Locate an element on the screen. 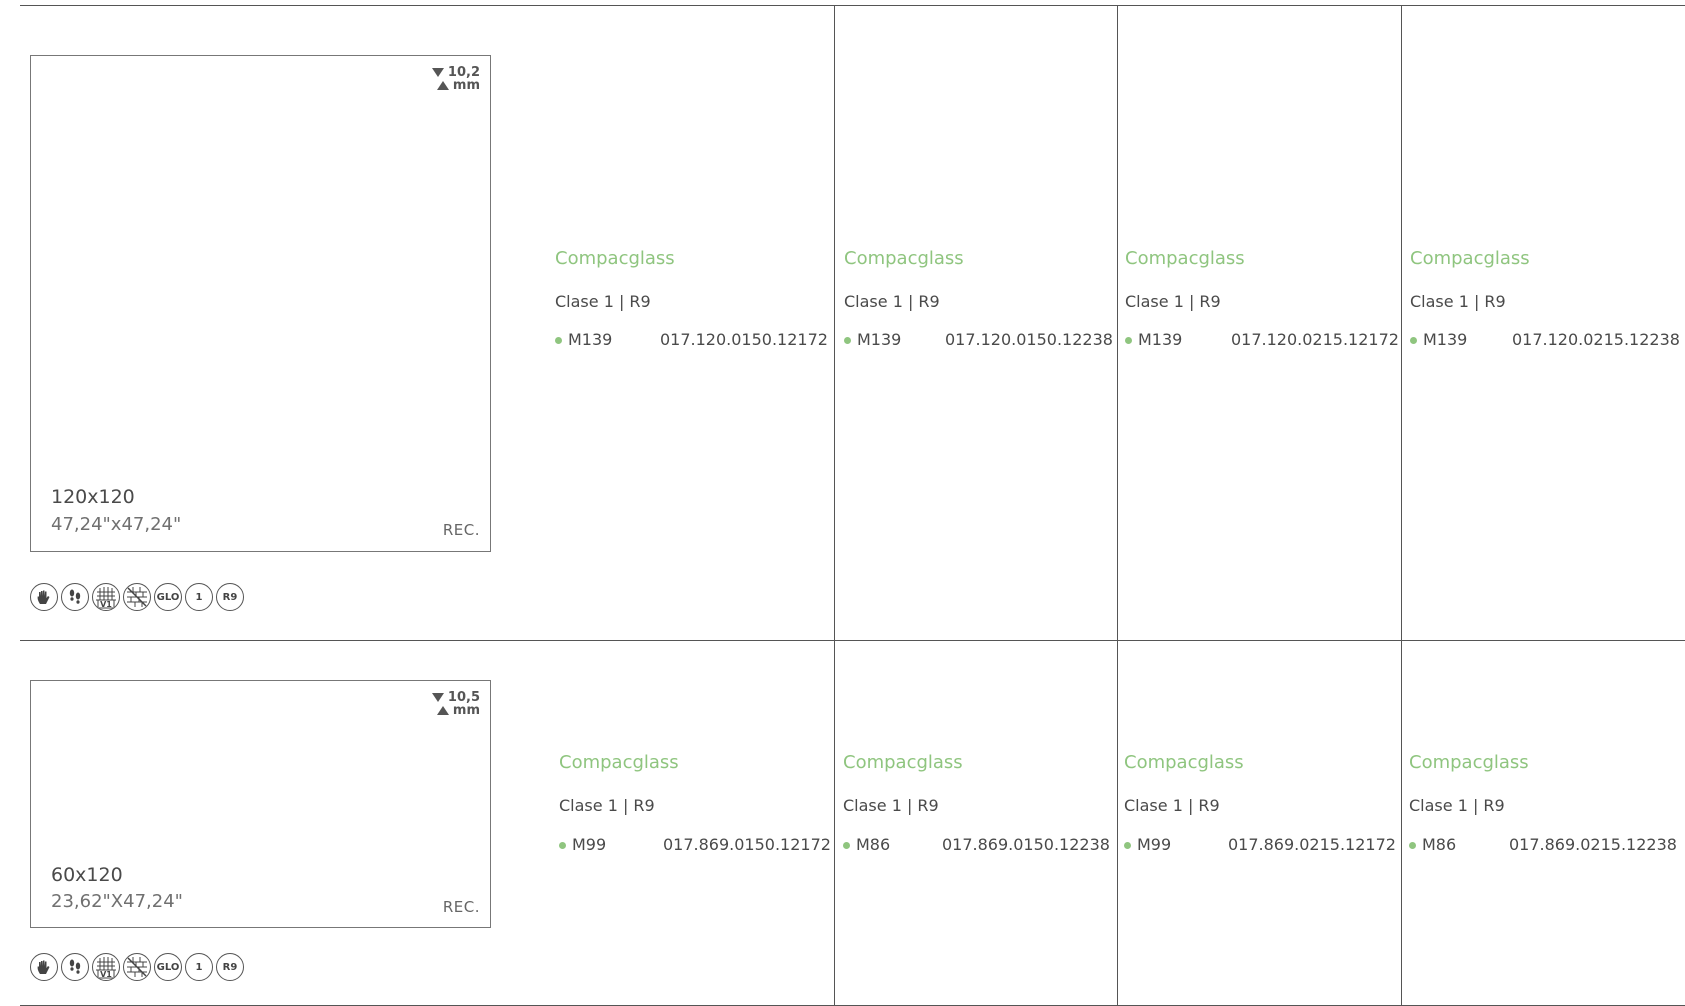 This screenshot has height=1006, width=1685. thickness-indicator: 10,5 mm is located at coordinates (455, 704).